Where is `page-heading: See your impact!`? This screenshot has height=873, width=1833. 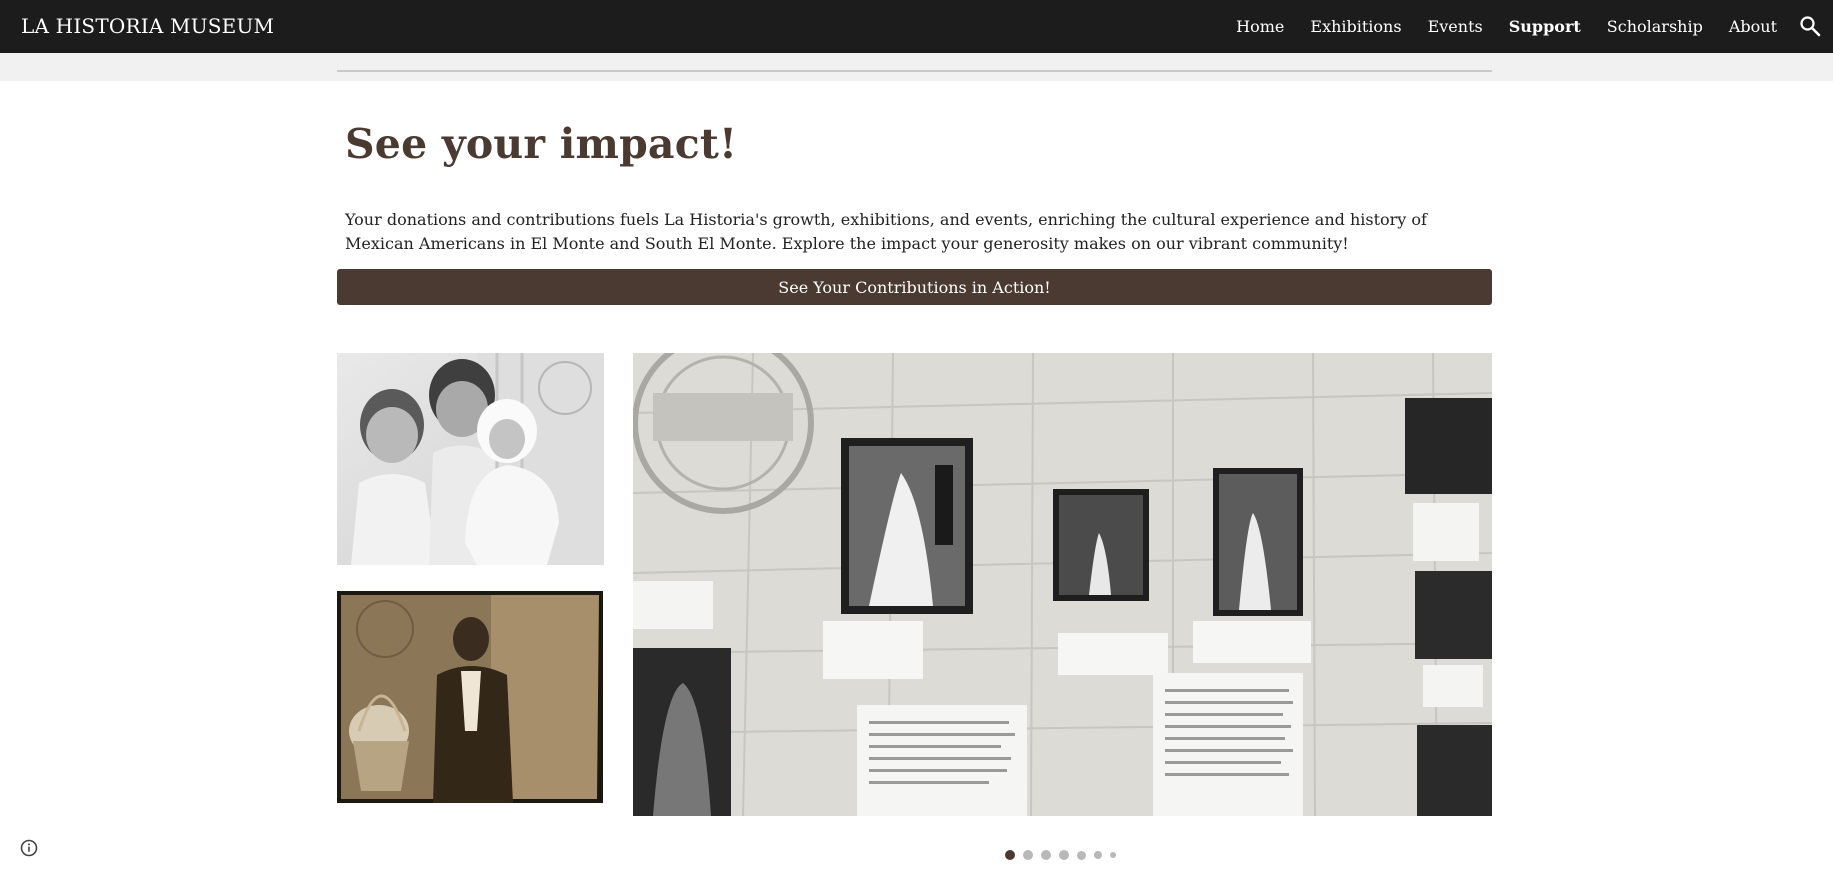
page-heading: See your impact! is located at coordinates (541, 144).